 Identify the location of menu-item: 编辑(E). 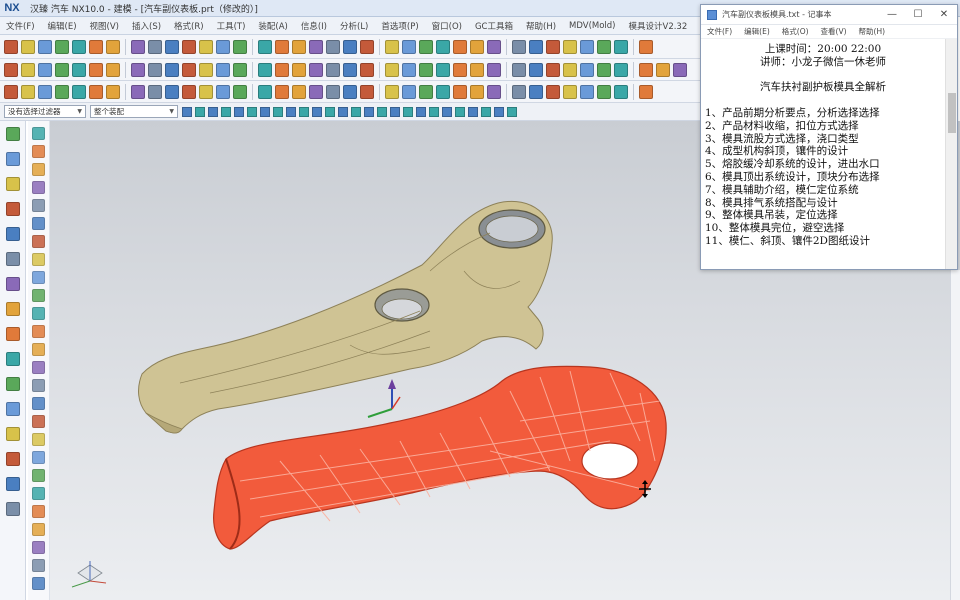
(62, 26).